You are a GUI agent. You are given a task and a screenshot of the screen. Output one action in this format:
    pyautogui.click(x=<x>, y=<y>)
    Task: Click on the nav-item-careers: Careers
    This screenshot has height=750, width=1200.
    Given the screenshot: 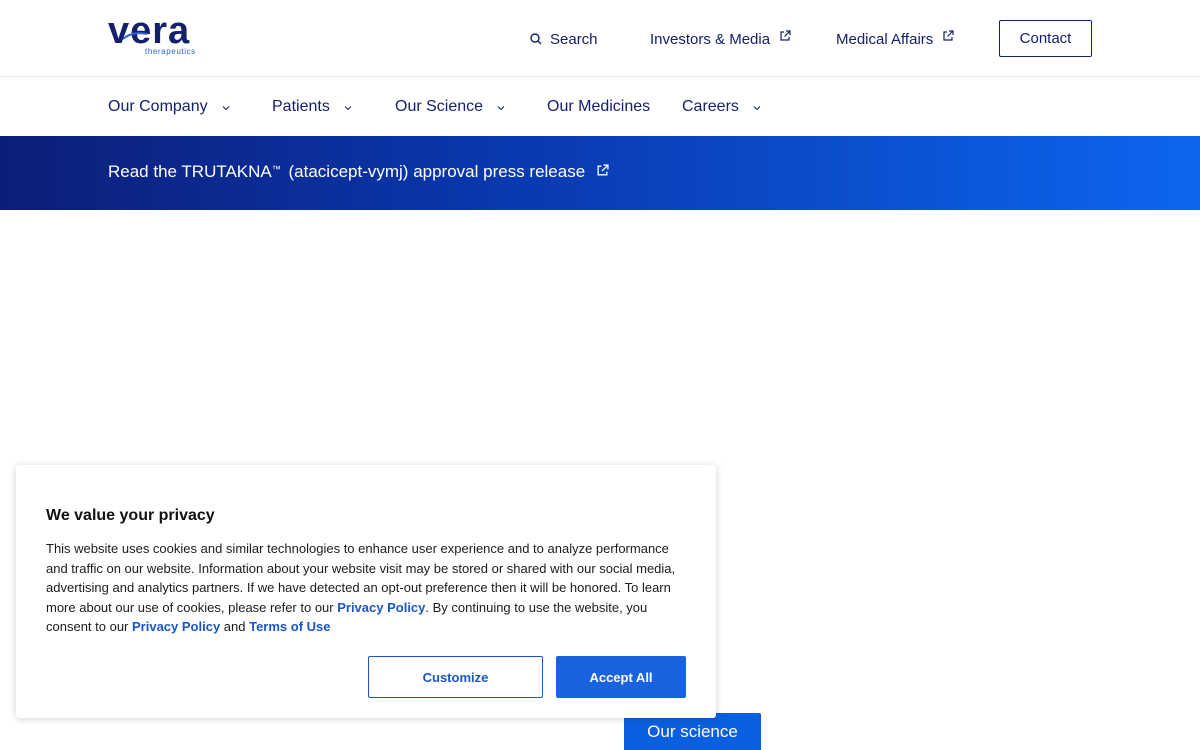 What is the action you would take?
    pyautogui.click(x=721, y=107)
    